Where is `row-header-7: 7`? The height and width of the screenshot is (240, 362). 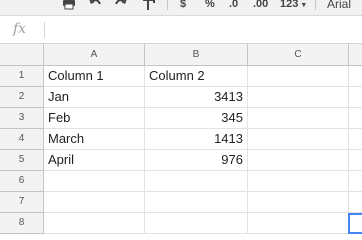 row-header-7: 7 is located at coordinates (22, 202).